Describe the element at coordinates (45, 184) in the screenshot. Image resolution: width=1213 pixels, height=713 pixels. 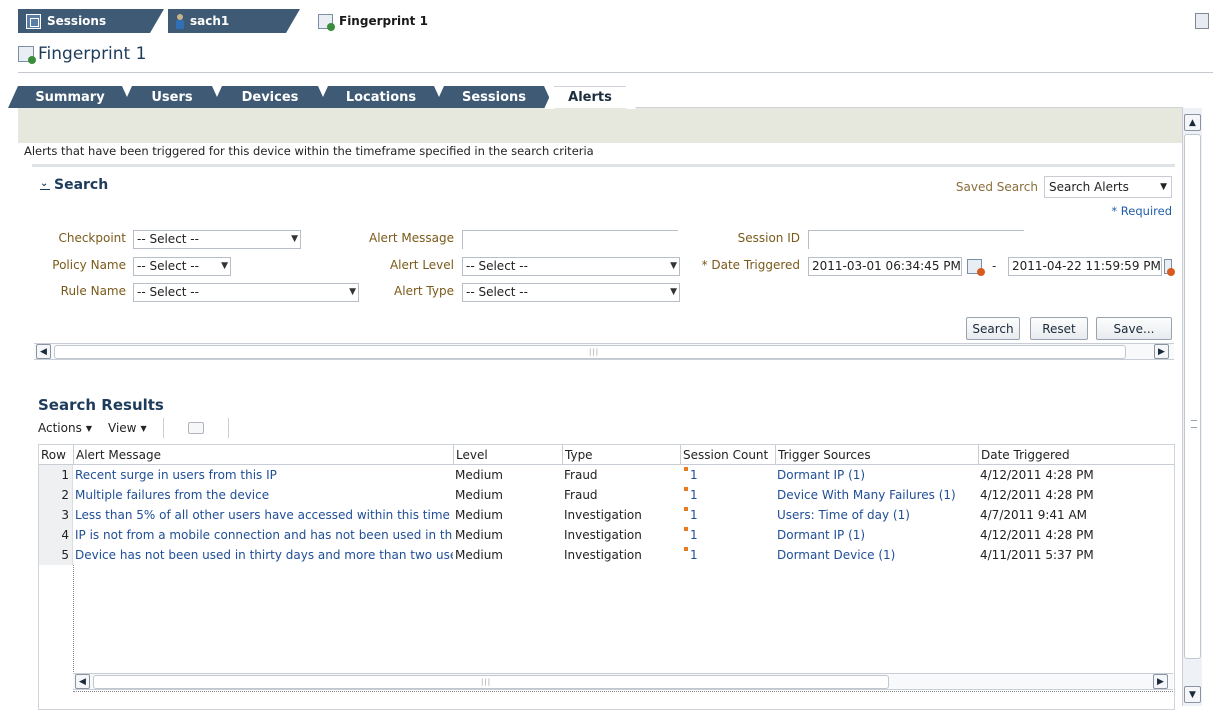
I see `collapse-icon: ⌄` at that location.